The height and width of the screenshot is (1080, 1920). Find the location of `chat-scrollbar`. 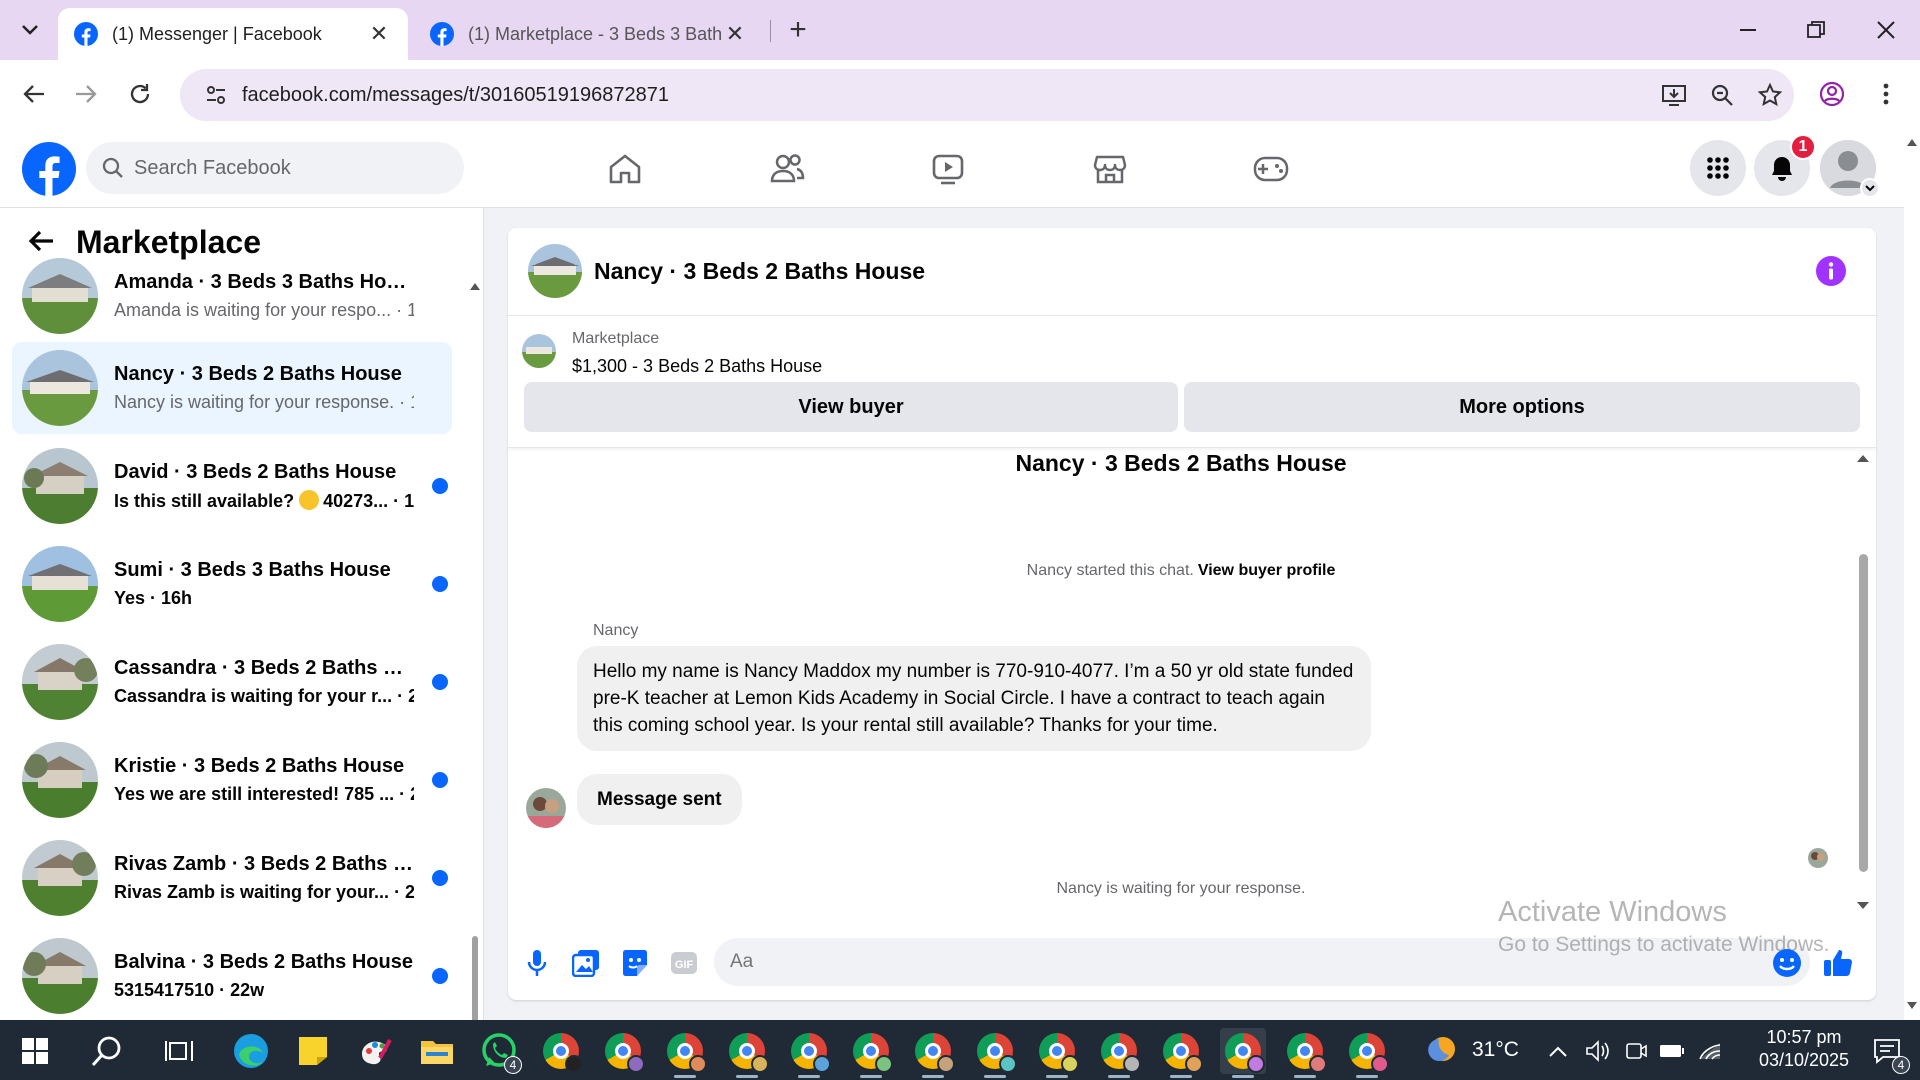

chat-scrollbar is located at coordinates (1863, 686).